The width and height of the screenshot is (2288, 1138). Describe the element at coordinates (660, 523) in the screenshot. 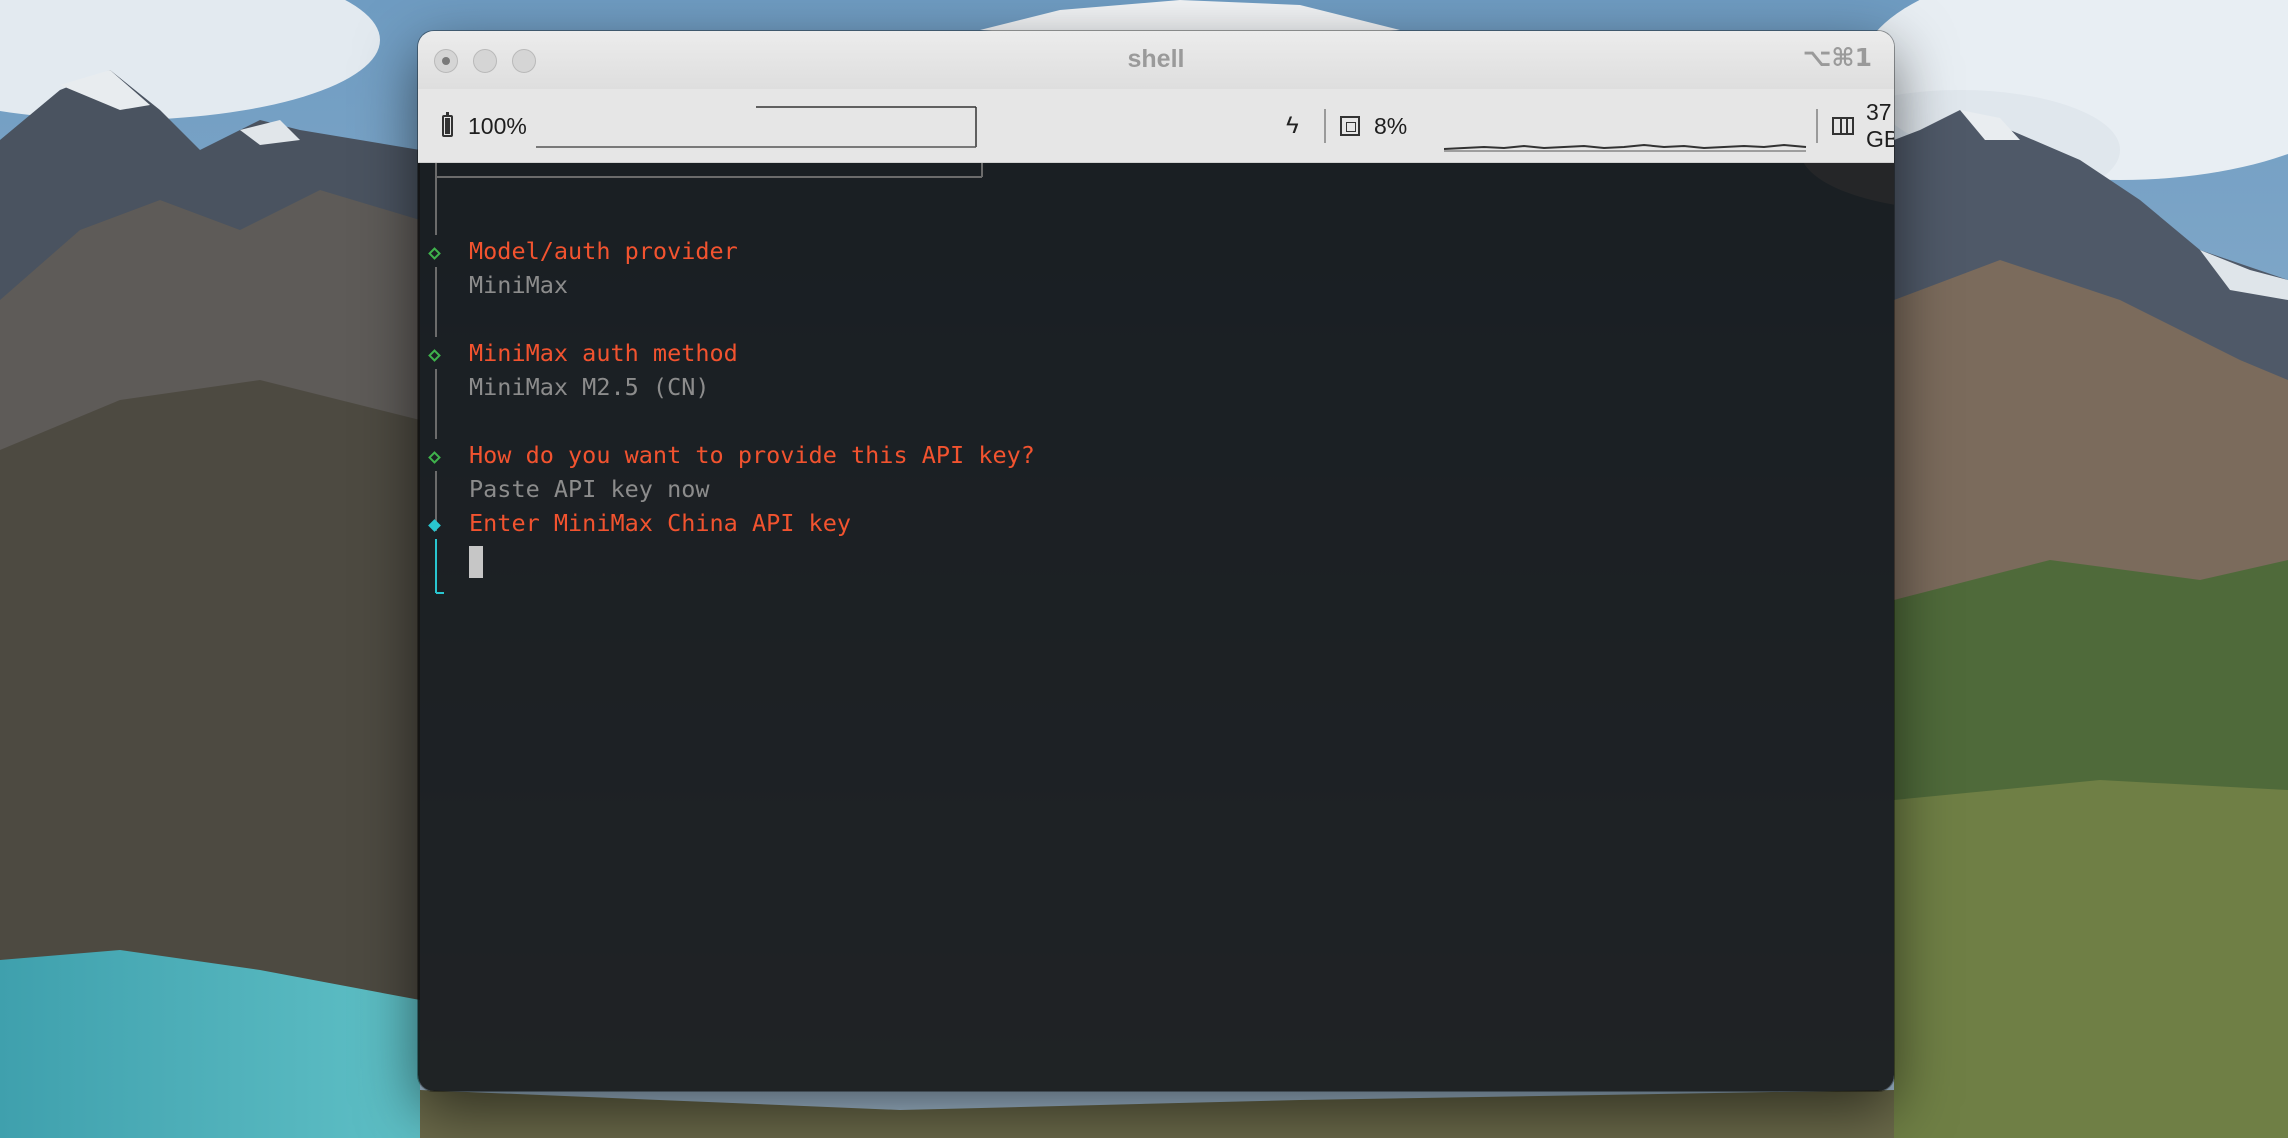

I see `step-question: Enter MiniMax China API key` at that location.